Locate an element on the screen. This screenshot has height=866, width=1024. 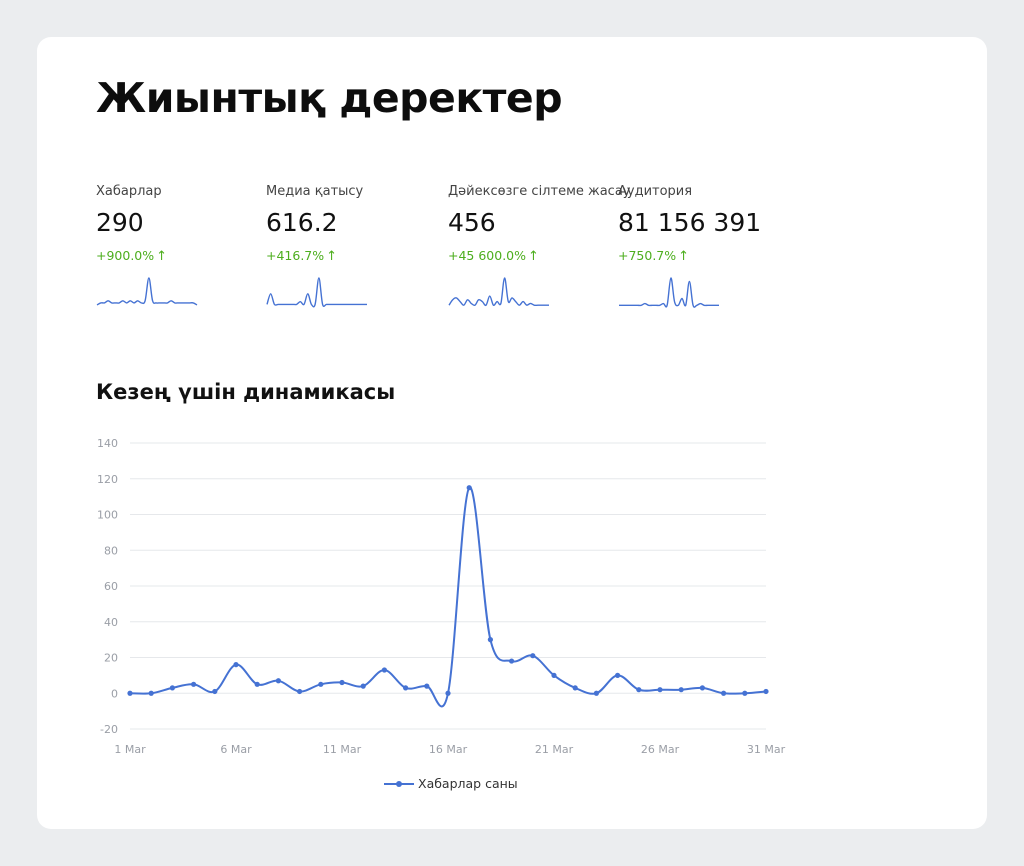
metric-change-text: +416.7% is located at coordinates (295, 255).